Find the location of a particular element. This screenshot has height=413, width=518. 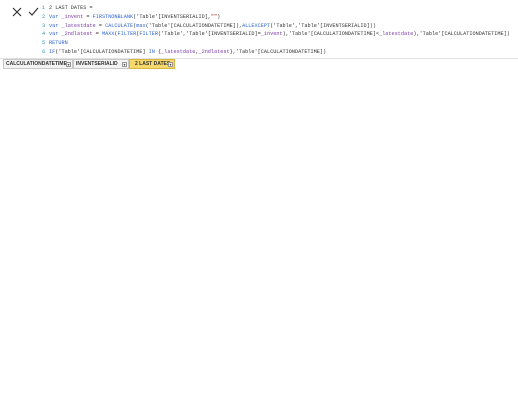

table-row: 31-Oct-22 CVS-002 is located at coordinates (89, 199).